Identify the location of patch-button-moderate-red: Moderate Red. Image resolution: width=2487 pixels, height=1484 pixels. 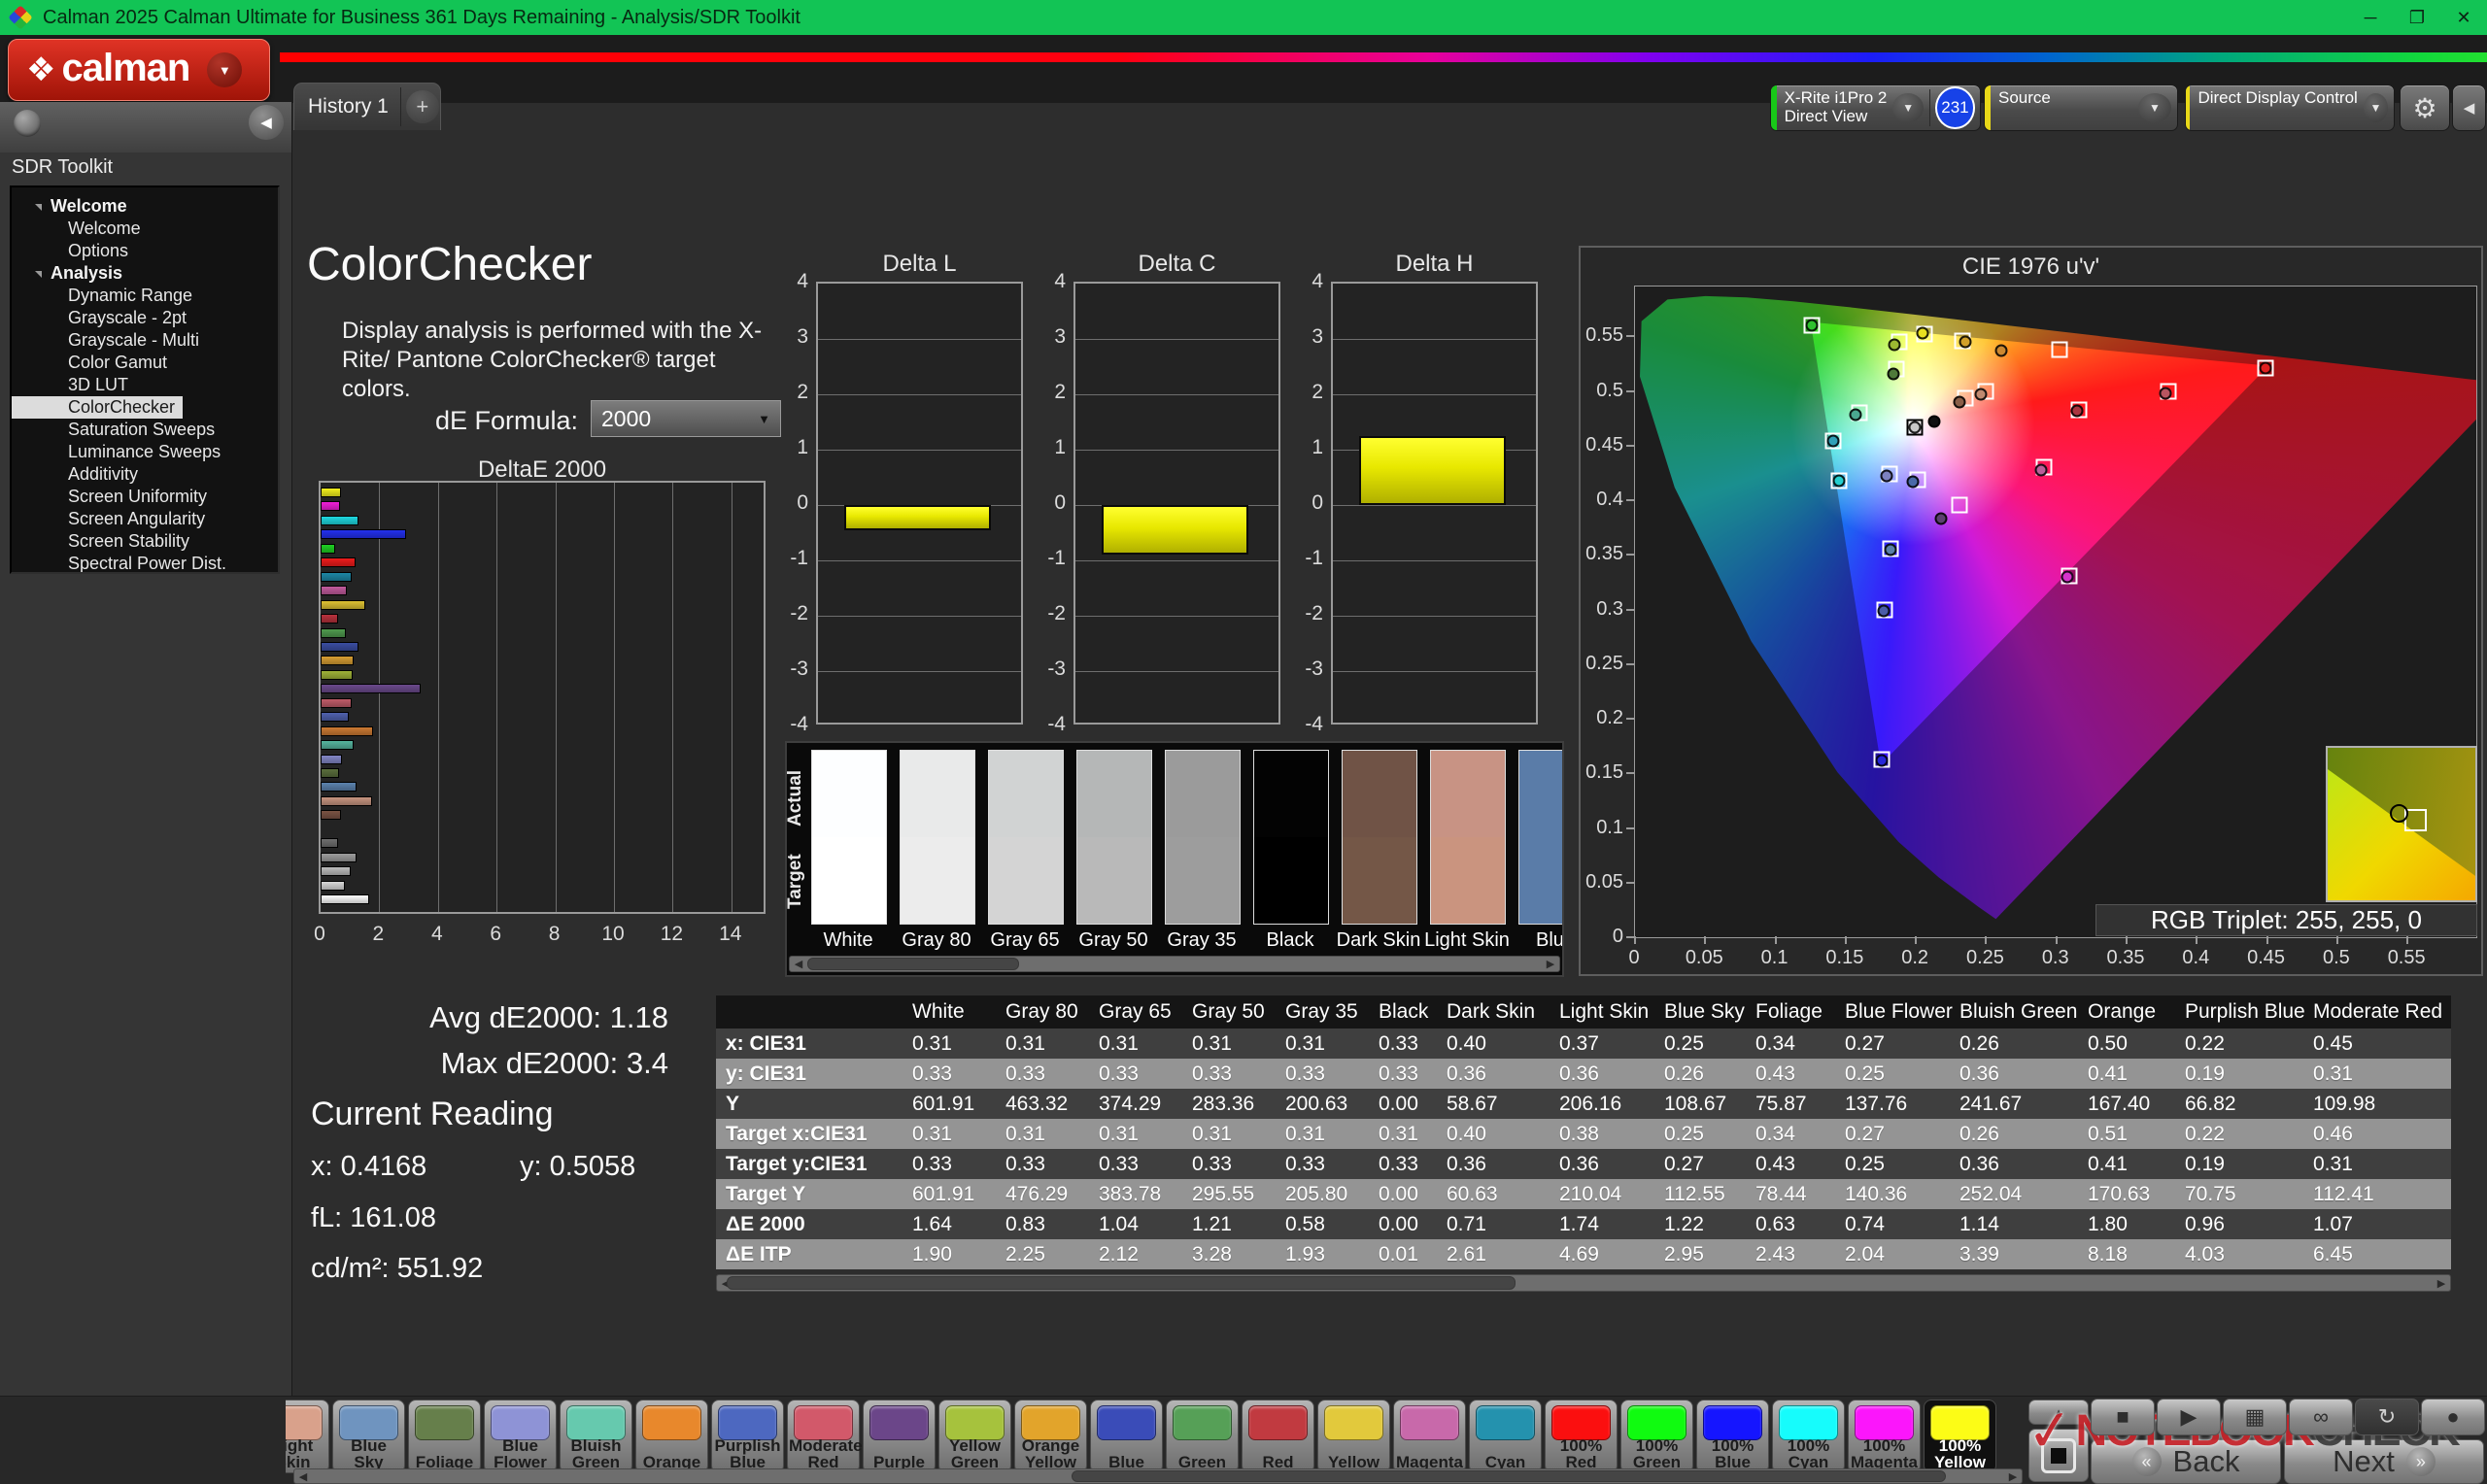
(825, 1436).